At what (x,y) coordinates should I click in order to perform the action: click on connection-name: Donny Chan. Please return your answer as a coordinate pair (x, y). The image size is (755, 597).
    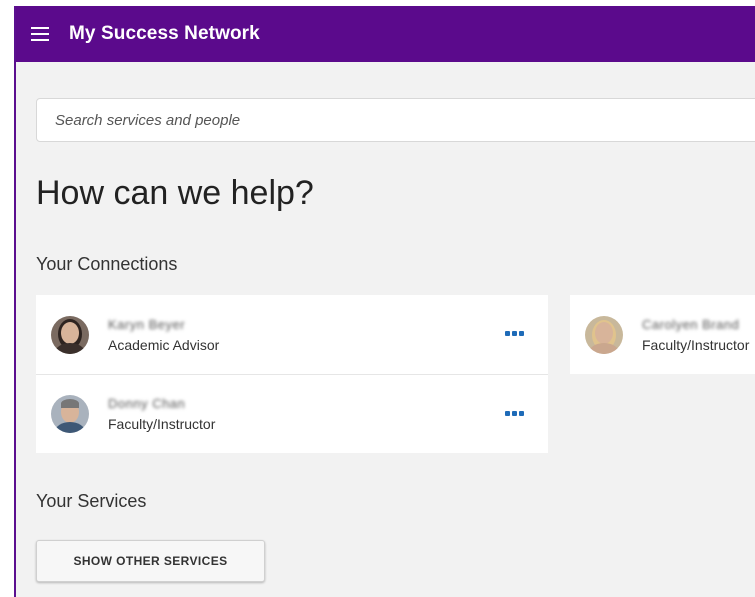
    Looking at the image, I should click on (147, 403).